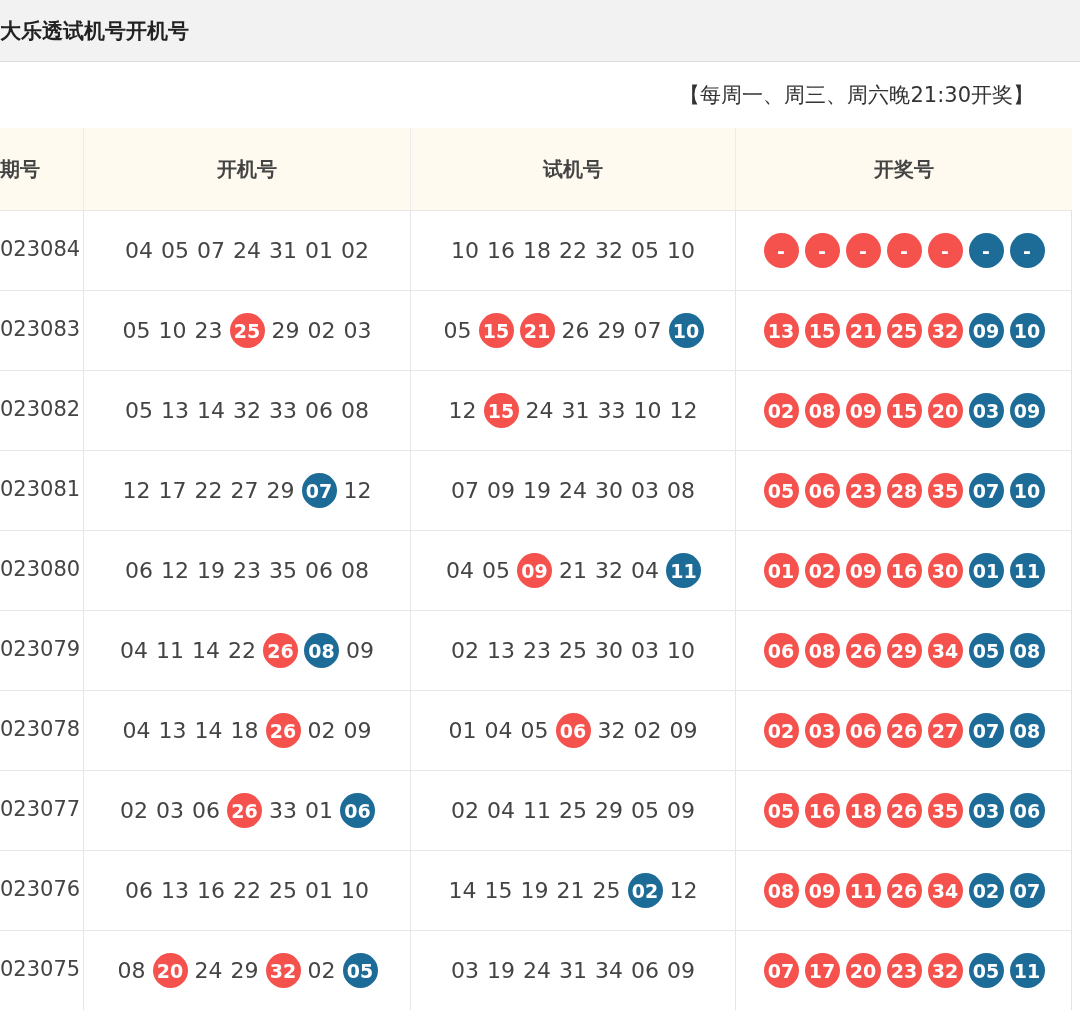  I want to click on number-text: 09, so click(683, 730).